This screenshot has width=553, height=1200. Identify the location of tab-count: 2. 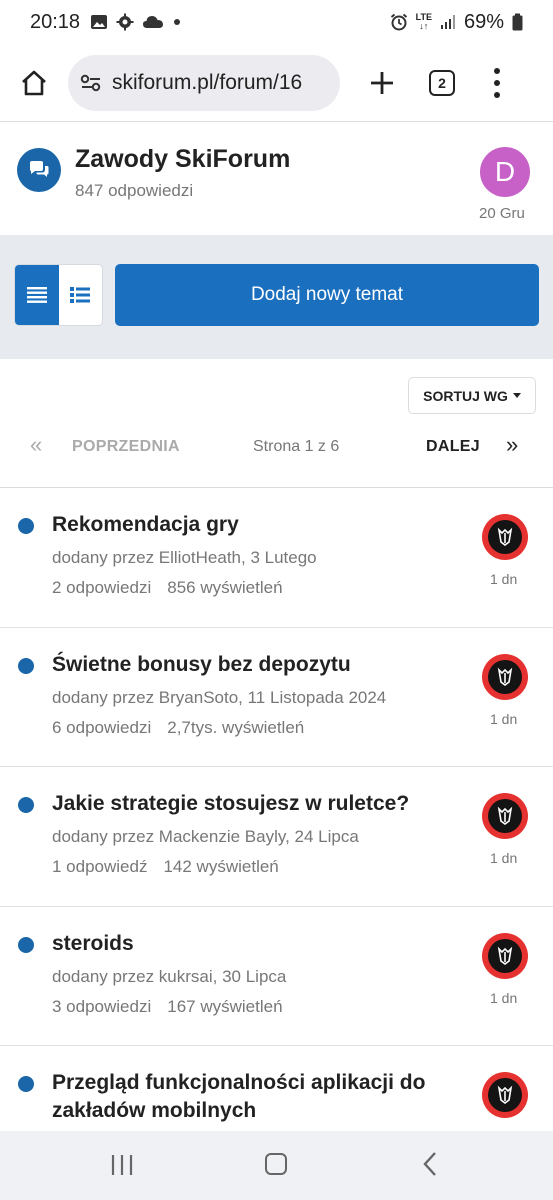
(442, 82).